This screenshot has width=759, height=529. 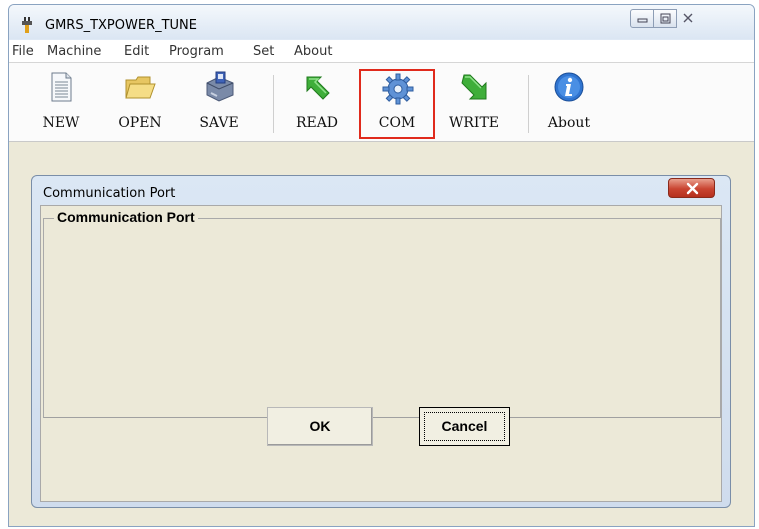 I want to click on minimize-icon, so click(x=642, y=20).